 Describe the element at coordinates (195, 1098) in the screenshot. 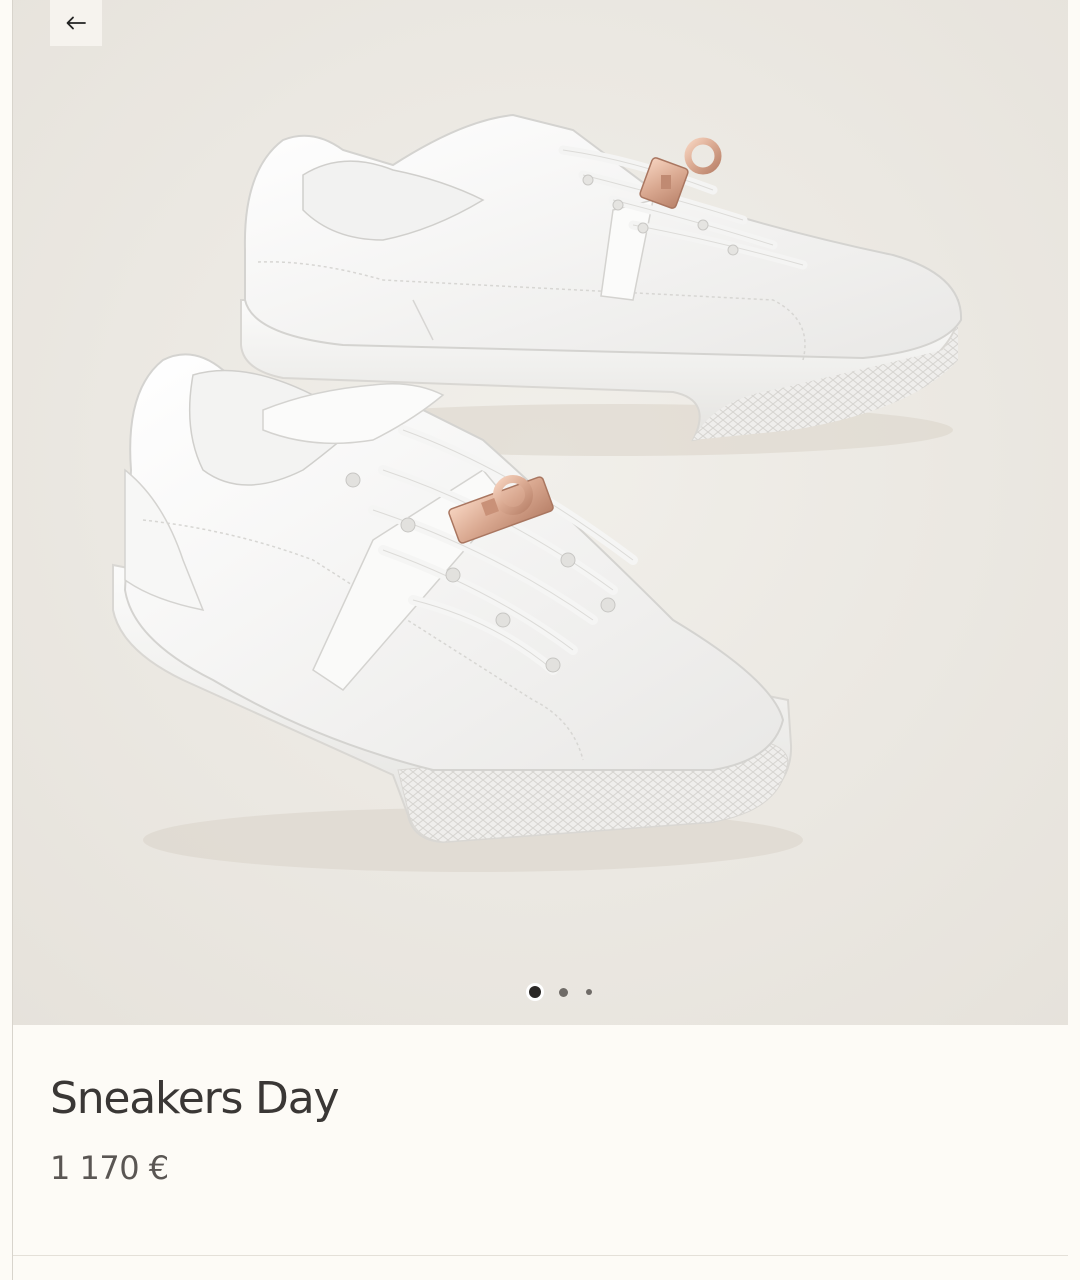

I see `product-title: Sneakers Day` at that location.